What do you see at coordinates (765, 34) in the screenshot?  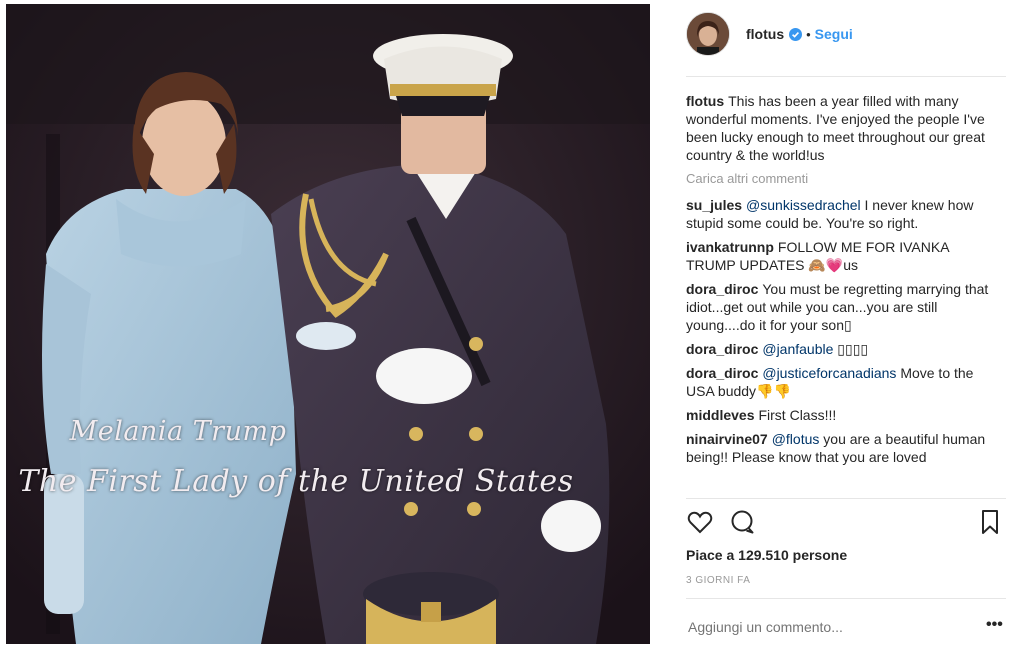 I see `post-author-username: flotus` at bounding box center [765, 34].